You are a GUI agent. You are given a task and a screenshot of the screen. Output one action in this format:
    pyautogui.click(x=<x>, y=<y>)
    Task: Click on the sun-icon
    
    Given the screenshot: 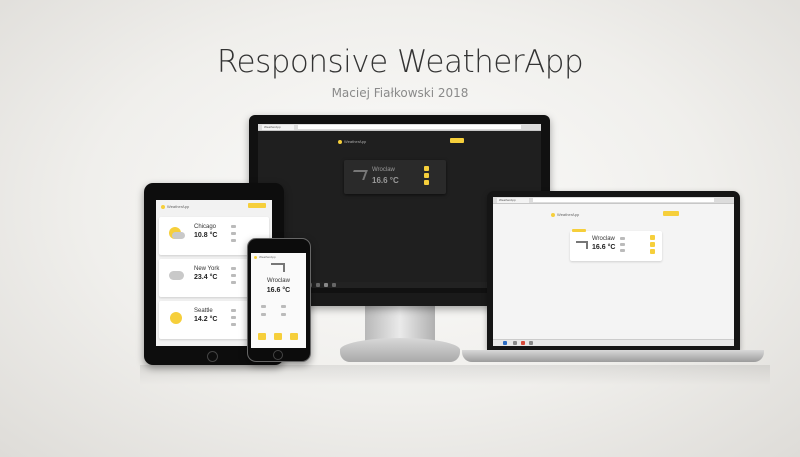 What is the action you would take?
    pyautogui.click(x=176, y=318)
    